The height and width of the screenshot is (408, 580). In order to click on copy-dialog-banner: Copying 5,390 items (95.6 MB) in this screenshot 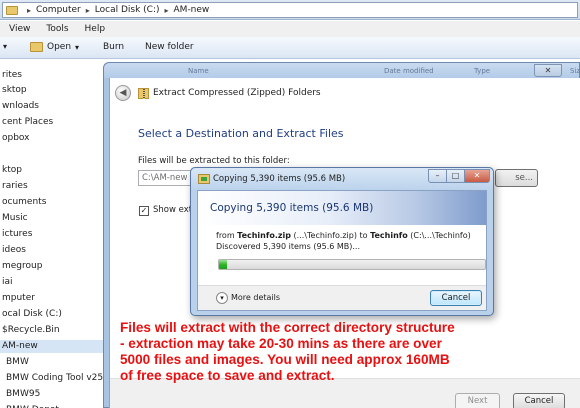, I will do `click(342, 208)`.